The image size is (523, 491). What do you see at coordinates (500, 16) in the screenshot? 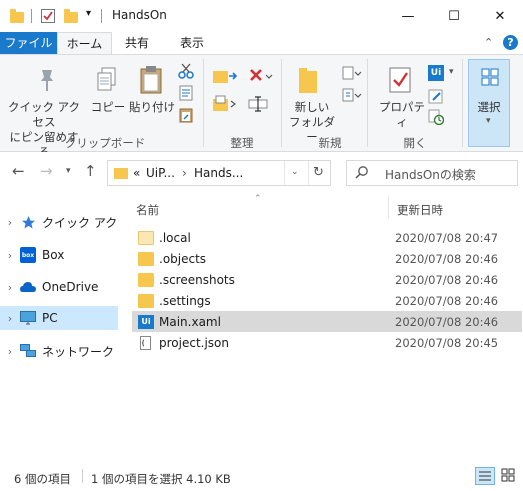
I see `close-button: ✕` at bounding box center [500, 16].